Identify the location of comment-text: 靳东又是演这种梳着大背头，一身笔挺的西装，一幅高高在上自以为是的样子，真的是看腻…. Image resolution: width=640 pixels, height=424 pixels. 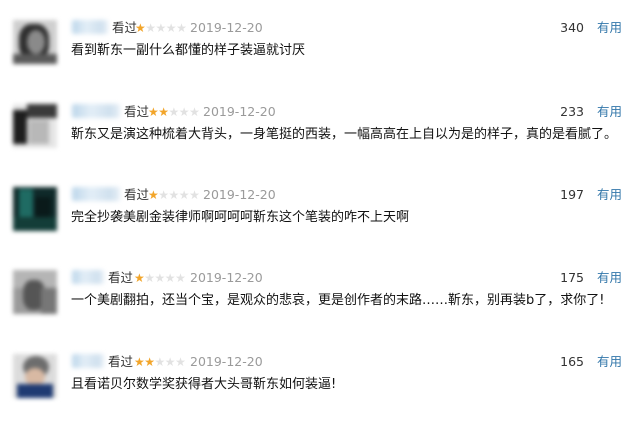
(344, 134).